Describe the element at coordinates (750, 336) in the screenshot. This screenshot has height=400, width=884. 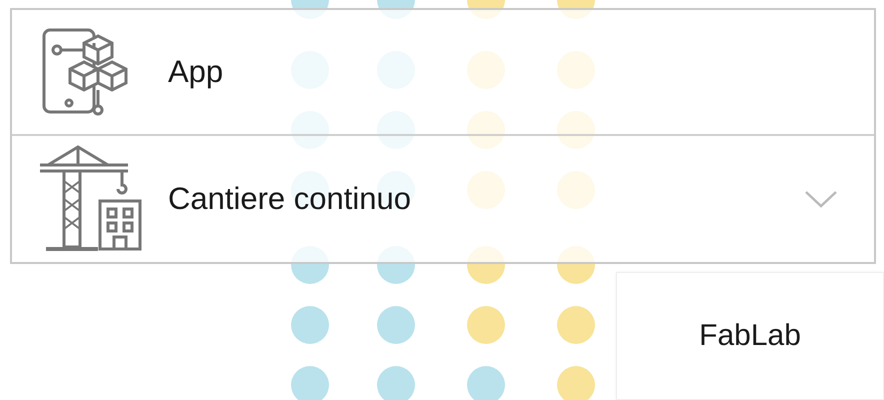
I see `fablab-tile: FabLab` at that location.